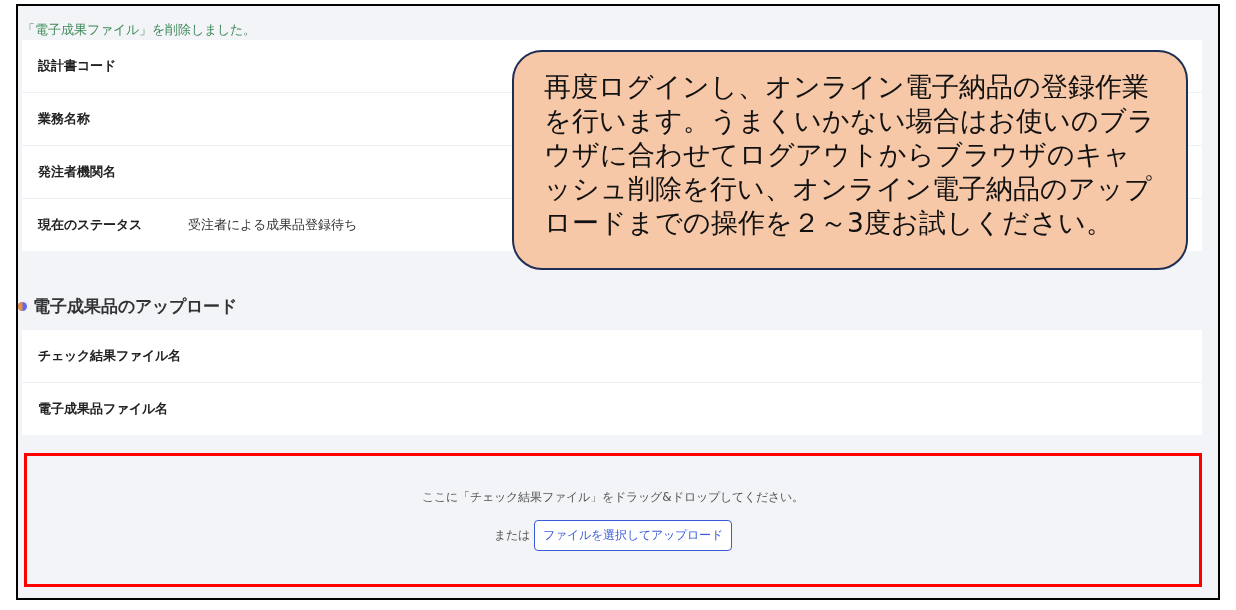 Image resolution: width=1236 pixels, height=610 pixels. I want to click on section-bullet-icon, so click(22, 306).